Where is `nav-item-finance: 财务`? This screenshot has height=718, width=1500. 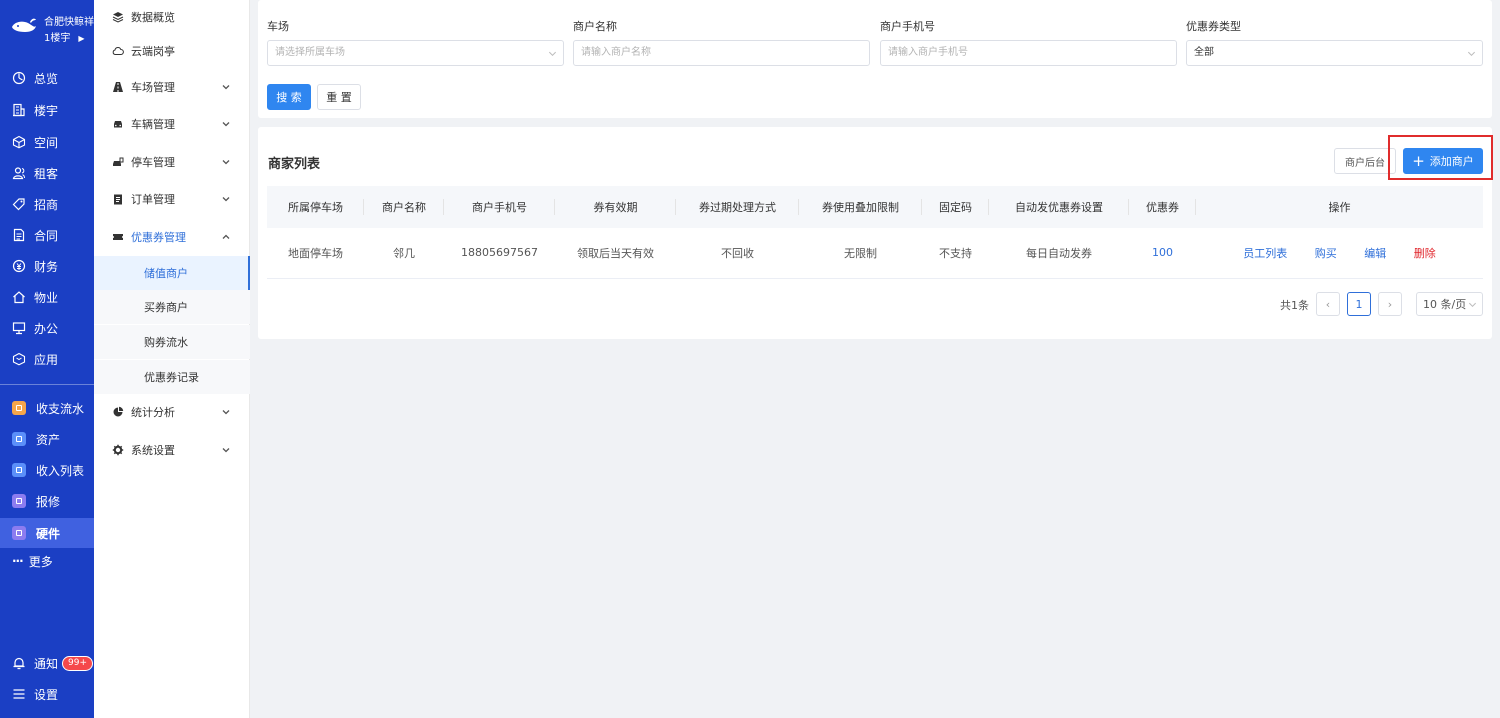
nav-item-finance: 财务 is located at coordinates (47, 266).